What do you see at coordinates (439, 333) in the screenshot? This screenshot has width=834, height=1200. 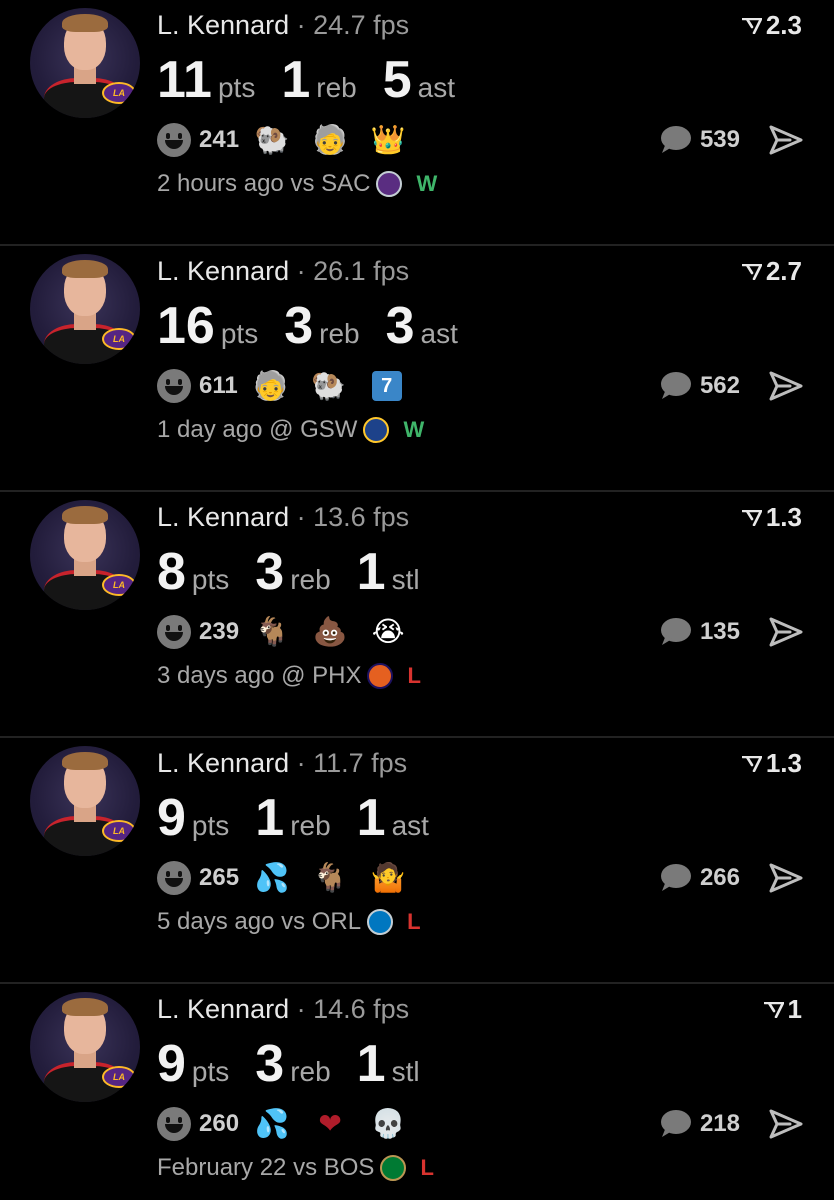 I see `stat-ast-label: ast` at bounding box center [439, 333].